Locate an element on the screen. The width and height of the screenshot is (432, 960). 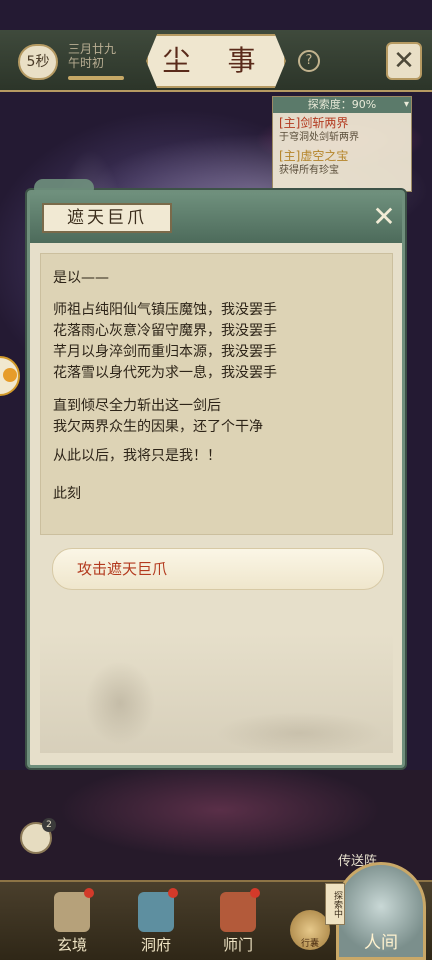
pavilion-icon is located at coordinates (156, 912).